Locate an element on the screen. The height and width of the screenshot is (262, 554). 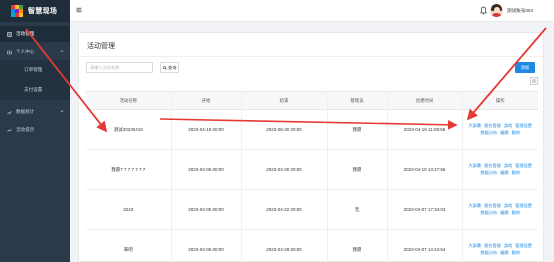
sidebar-subitem-label: 支付设置 is located at coordinates (33, 89).